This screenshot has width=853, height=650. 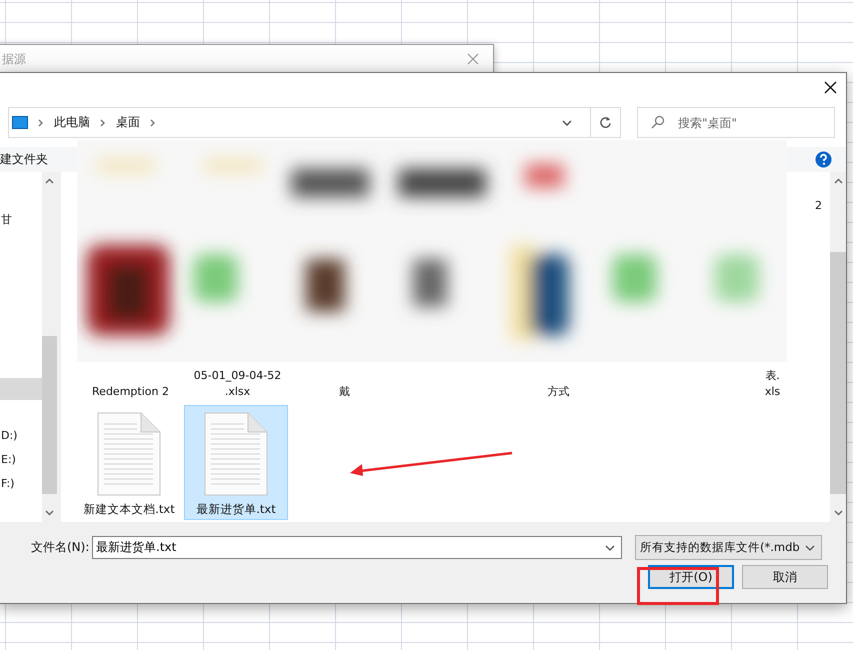 I want to click on file-label: Redemption 2, so click(x=130, y=392).